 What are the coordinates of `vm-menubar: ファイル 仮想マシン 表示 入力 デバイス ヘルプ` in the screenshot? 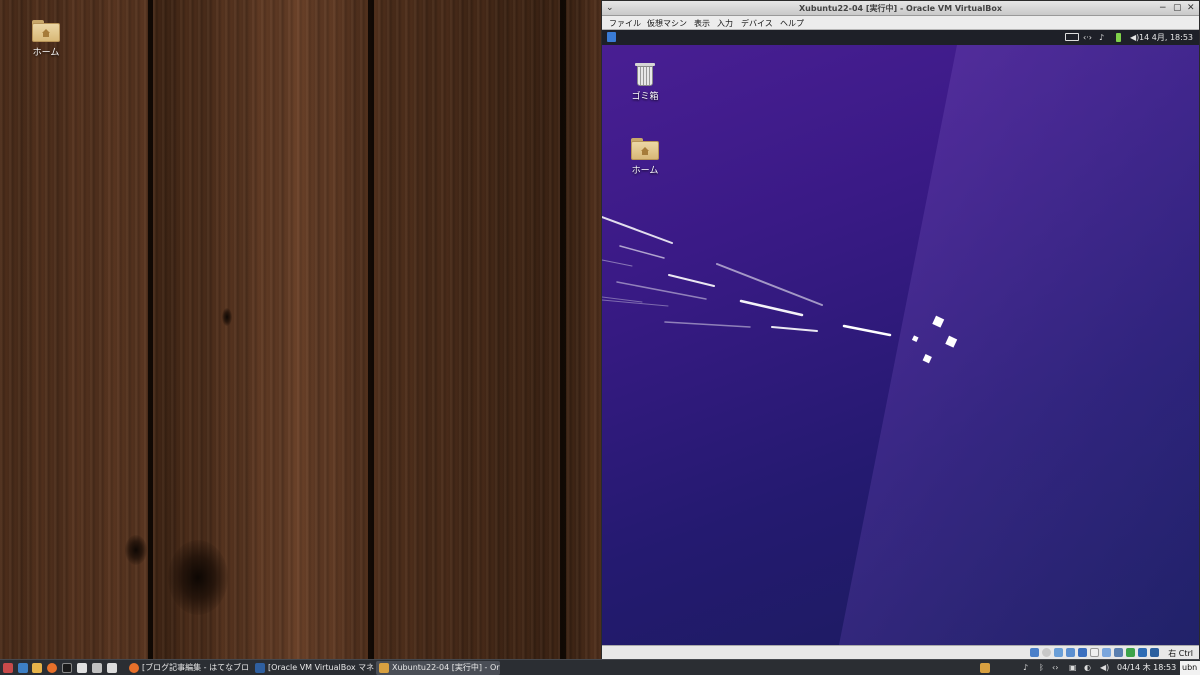 It's located at (900, 23).